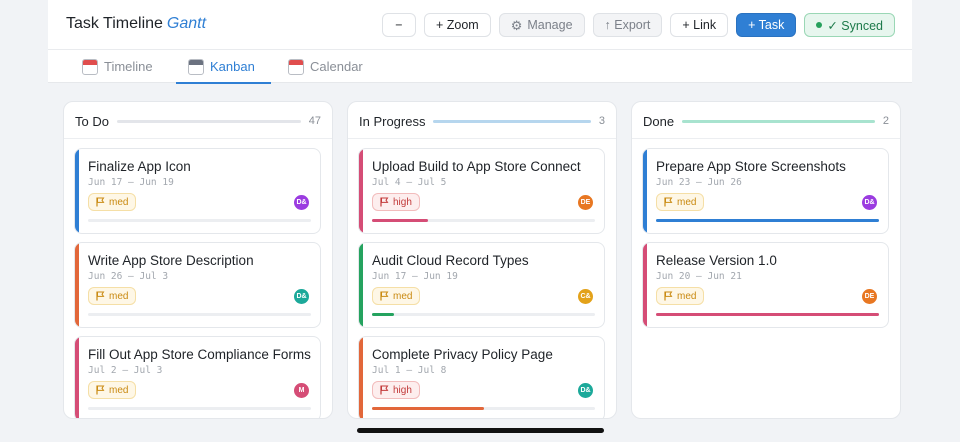  Describe the element at coordinates (199, 354) in the screenshot. I see `card-title: Fill Out App Store Compliance Forms` at that location.